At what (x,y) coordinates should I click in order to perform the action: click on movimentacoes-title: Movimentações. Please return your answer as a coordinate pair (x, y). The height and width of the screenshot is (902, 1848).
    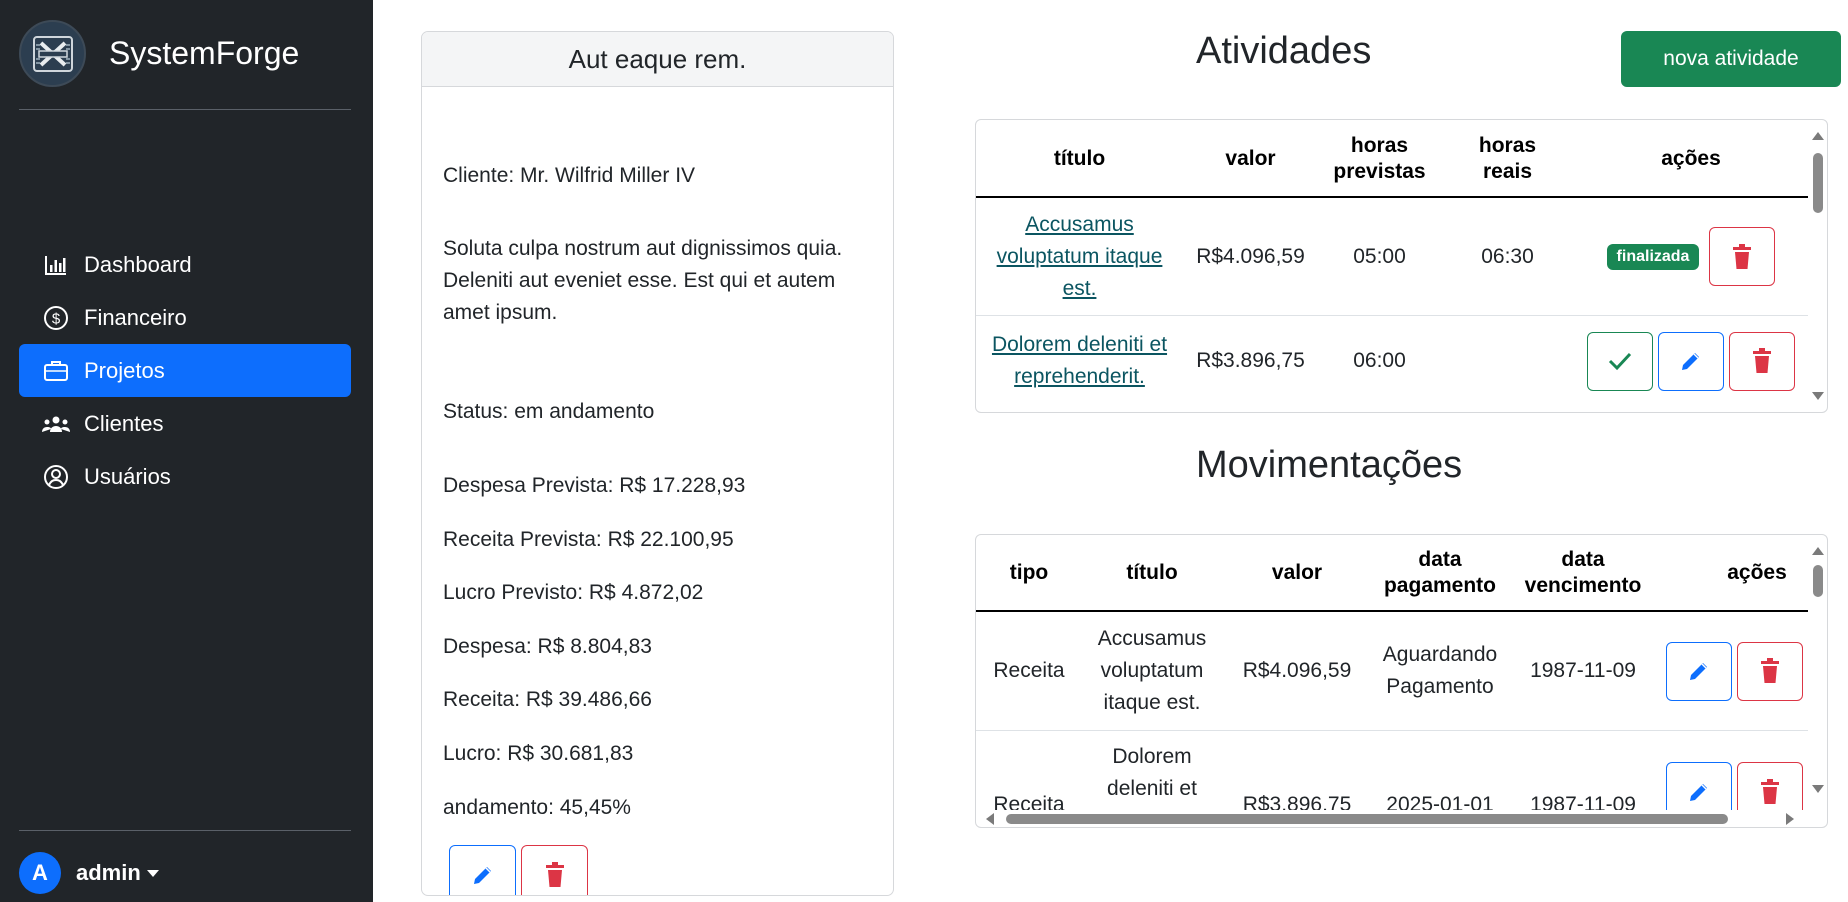
    Looking at the image, I should click on (1329, 465).